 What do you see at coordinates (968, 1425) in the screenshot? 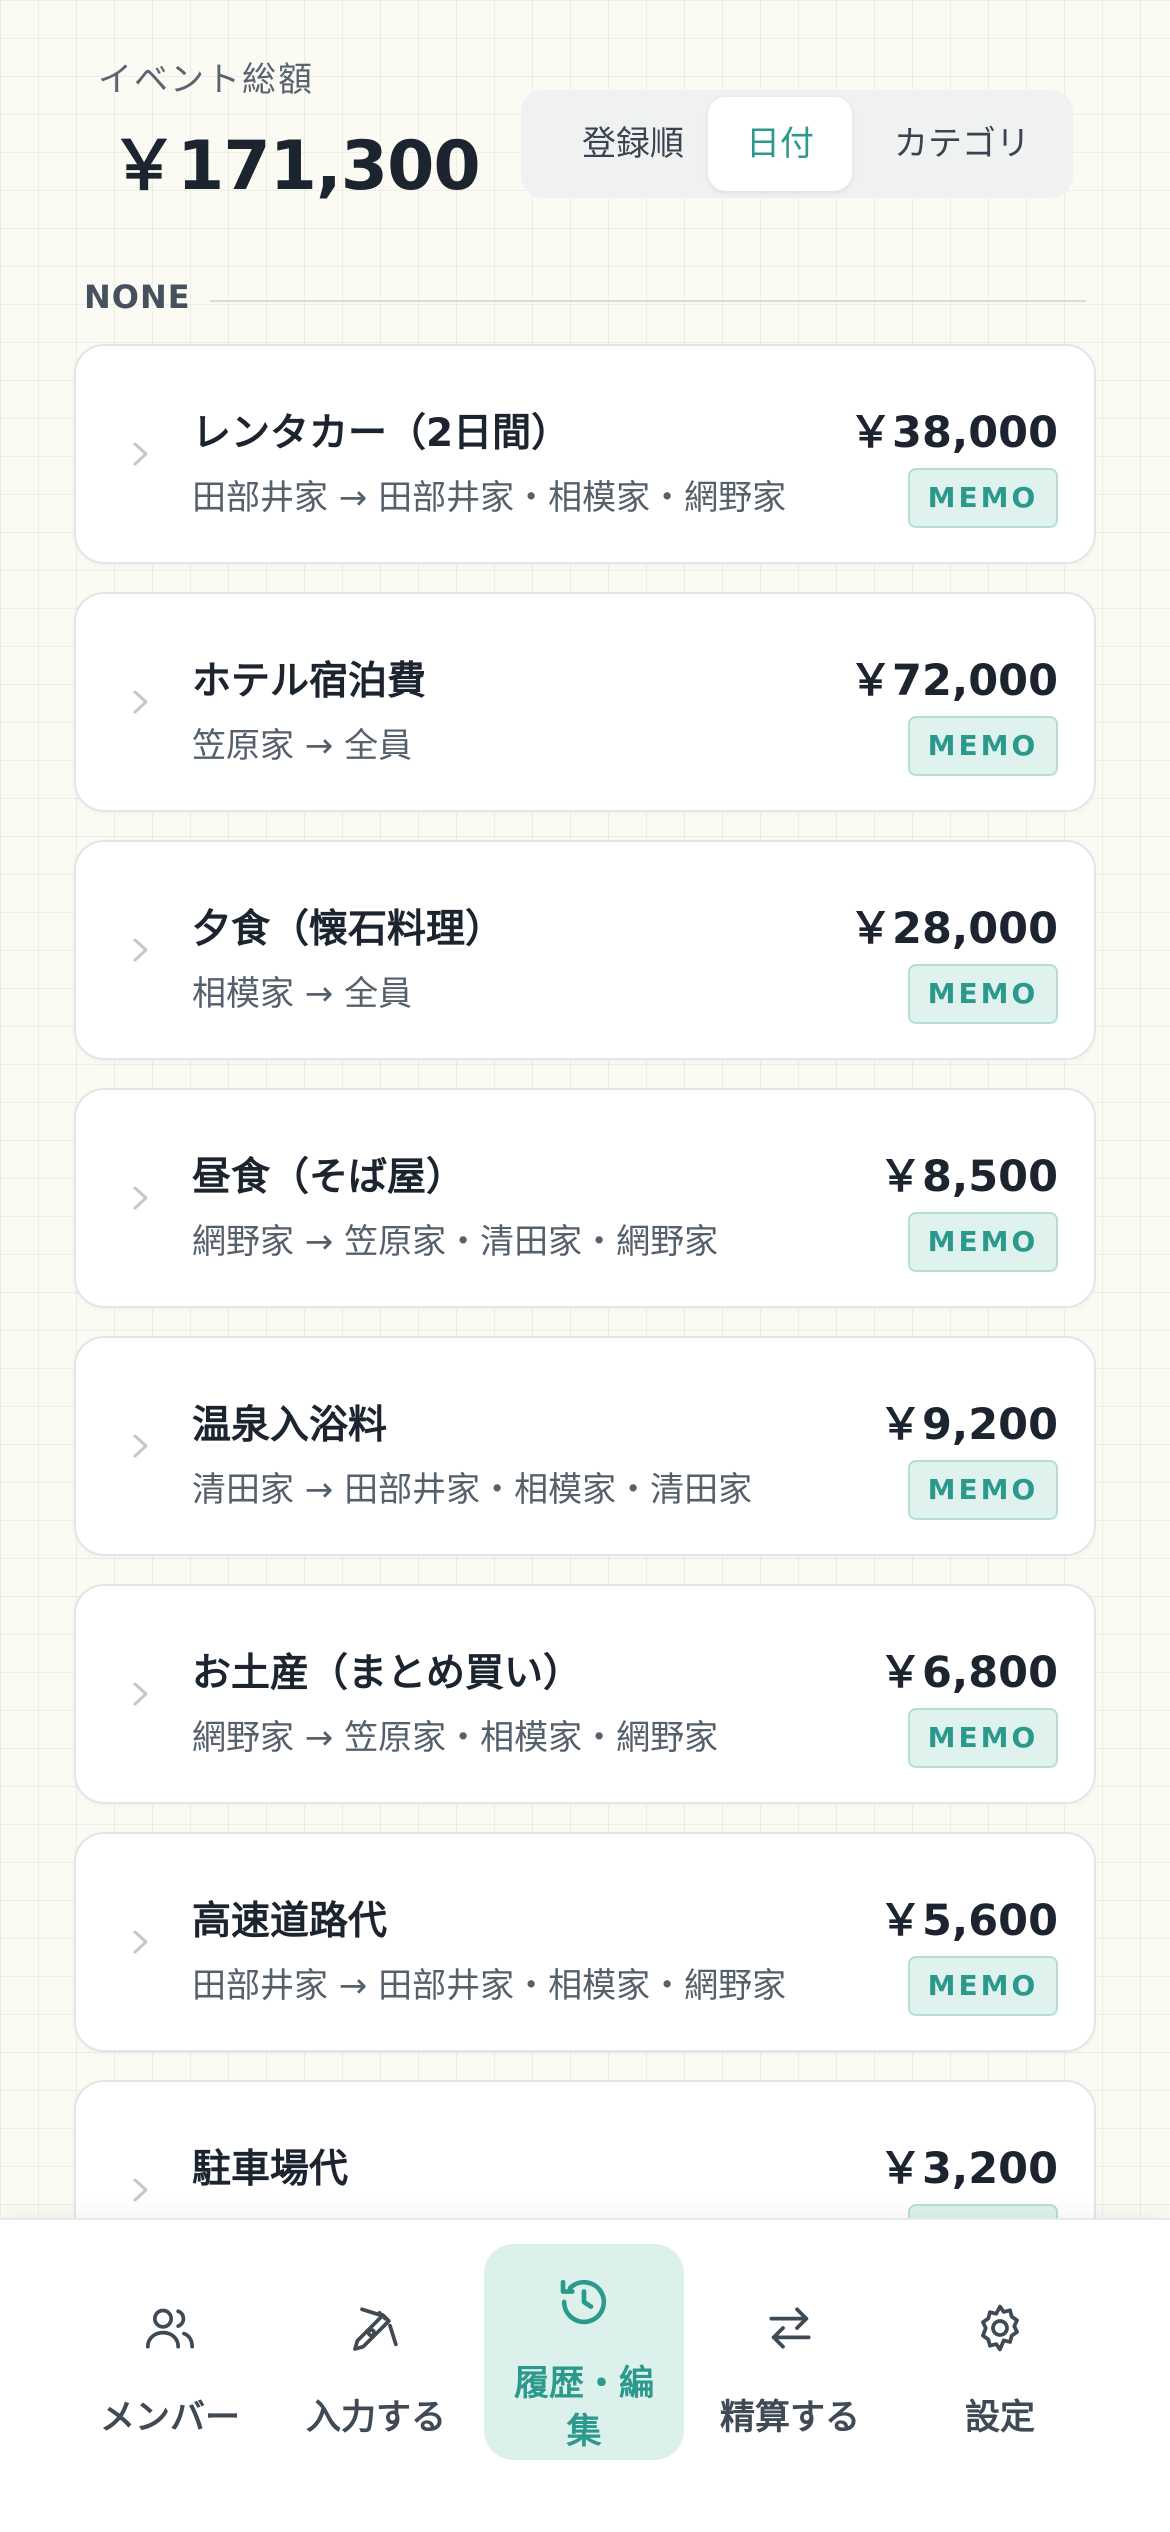
I see `expense-amount: ￥9,200` at bounding box center [968, 1425].